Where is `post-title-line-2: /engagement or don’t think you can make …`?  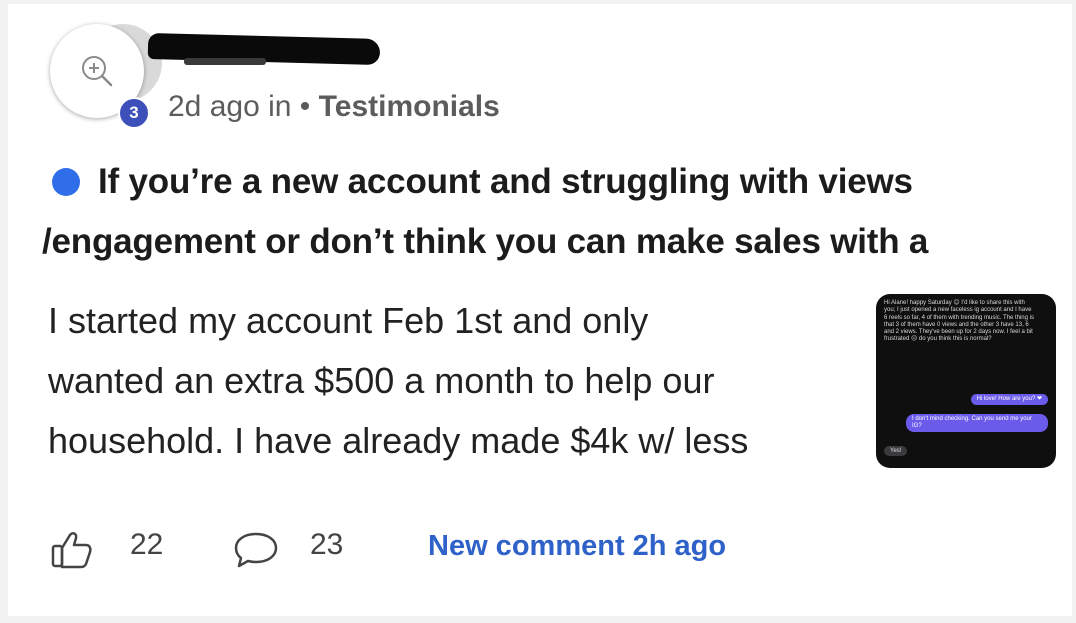 post-title-line-2: /engagement or don’t think you can make … is located at coordinates (485, 242).